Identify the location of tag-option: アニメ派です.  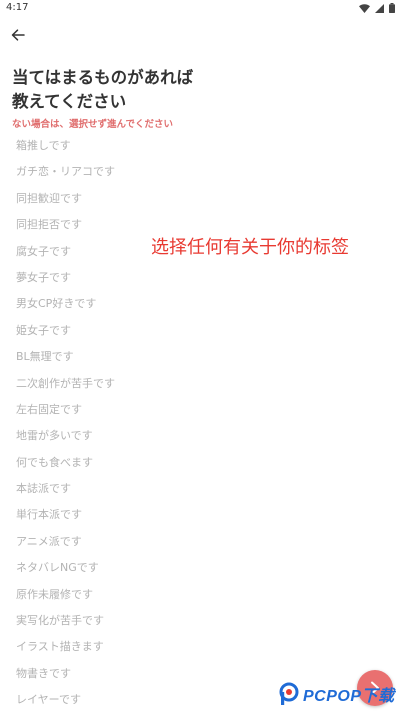
(116, 546).